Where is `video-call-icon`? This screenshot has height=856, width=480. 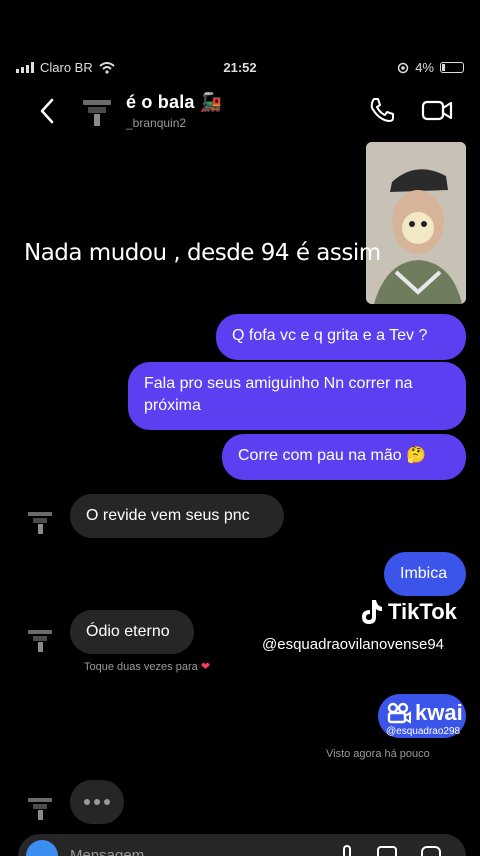 video-call-icon is located at coordinates (437, 110).